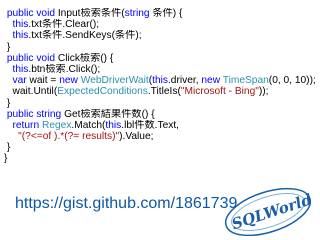  What do you see at coordinates (88, 125) in the screenshot?
I see `code-token: .Match(` at bounding box center [88, 125].